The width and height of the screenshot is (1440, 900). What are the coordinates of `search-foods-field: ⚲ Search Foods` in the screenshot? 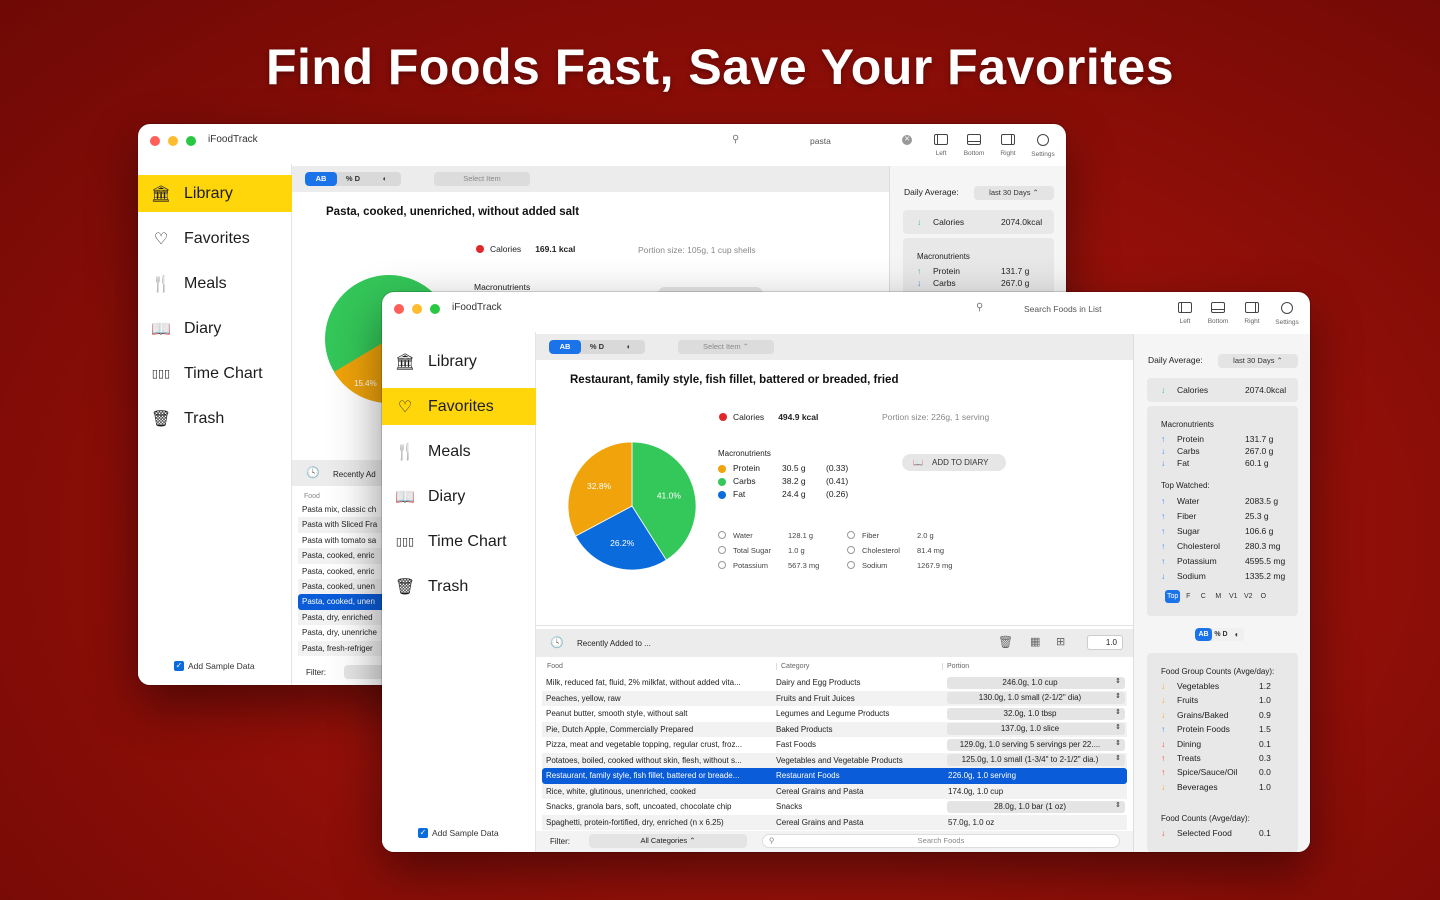 It's located at (941, 841).